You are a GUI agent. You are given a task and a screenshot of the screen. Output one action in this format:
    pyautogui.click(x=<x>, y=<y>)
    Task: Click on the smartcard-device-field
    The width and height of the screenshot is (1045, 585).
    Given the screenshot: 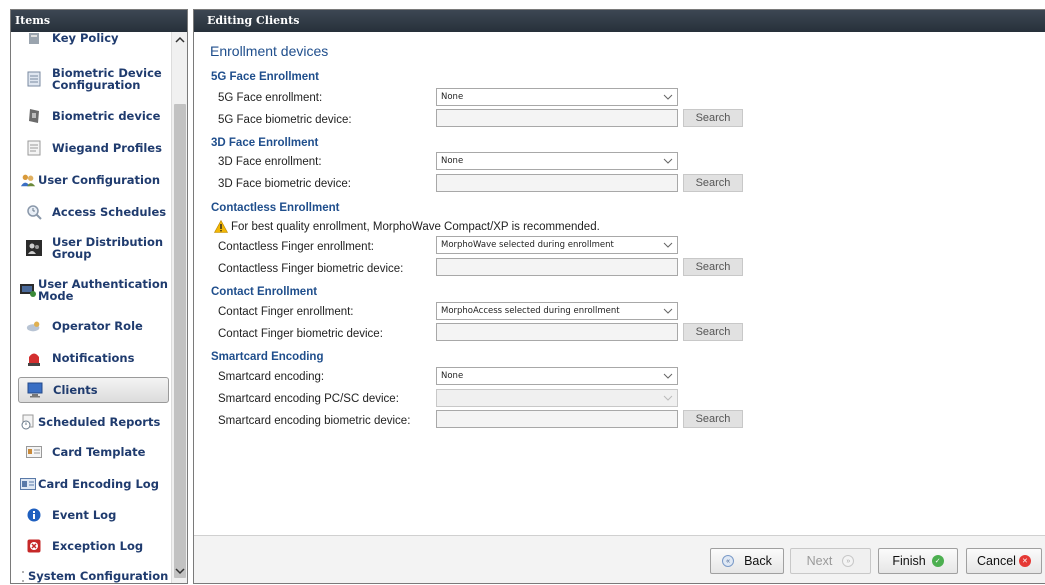 What is the action you would take?
    pyautogui.click(x=557, y=419)
    